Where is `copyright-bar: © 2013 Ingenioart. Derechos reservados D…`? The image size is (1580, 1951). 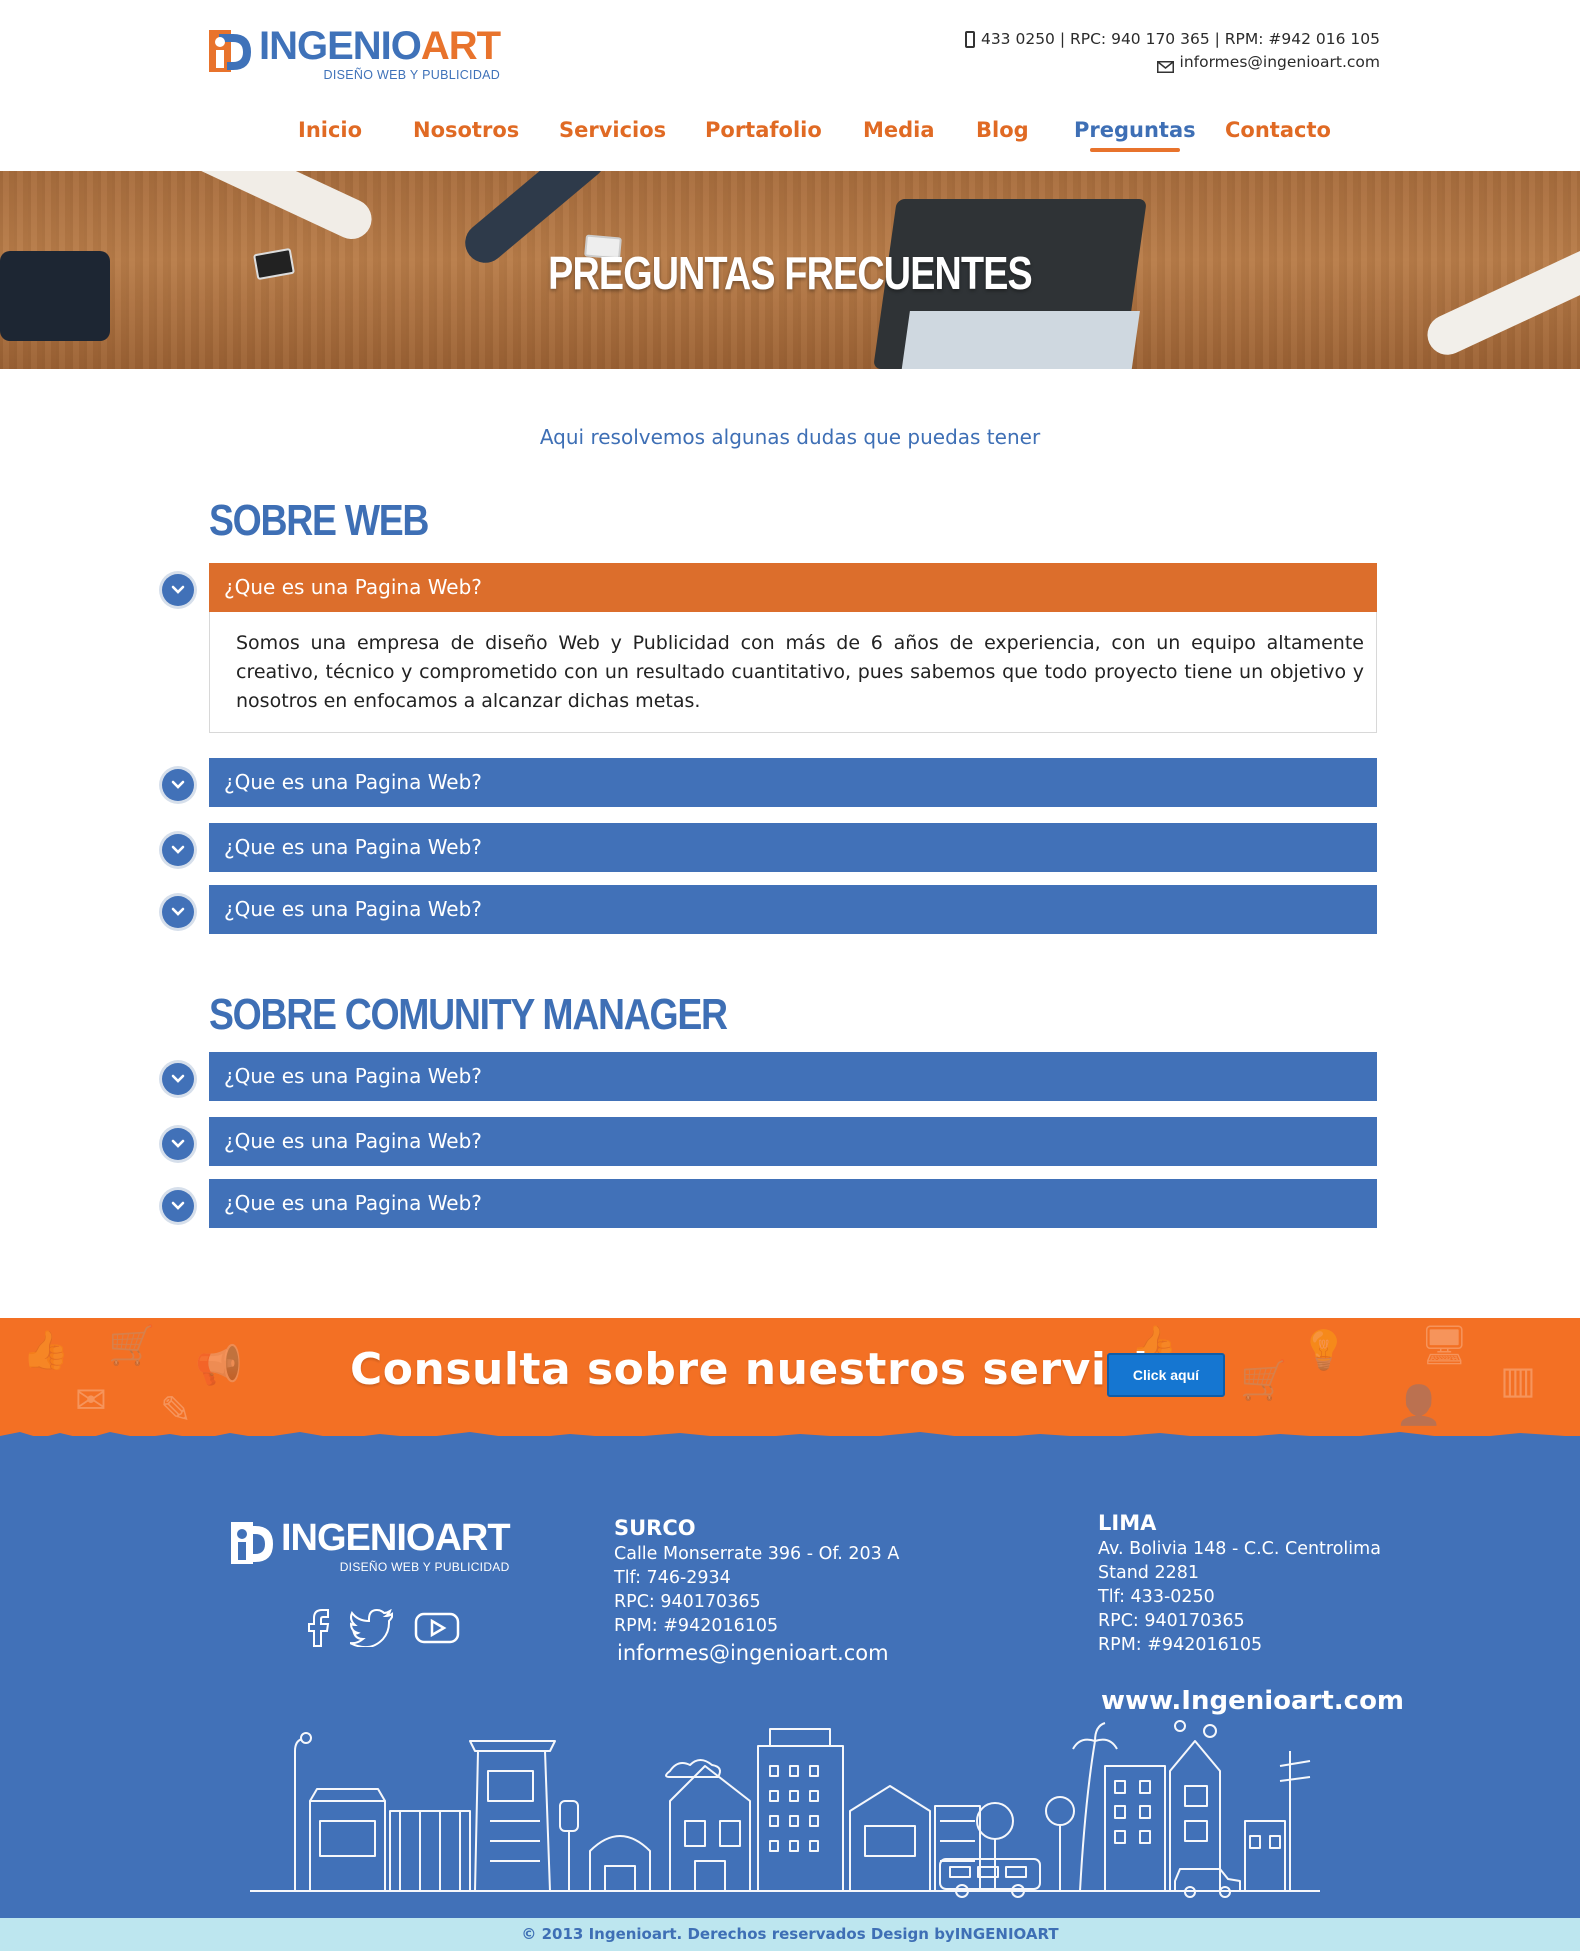 copyright-bar: © 2013 Ingenioart. Derechos reservados D… is located at coordinates (790, 1934).